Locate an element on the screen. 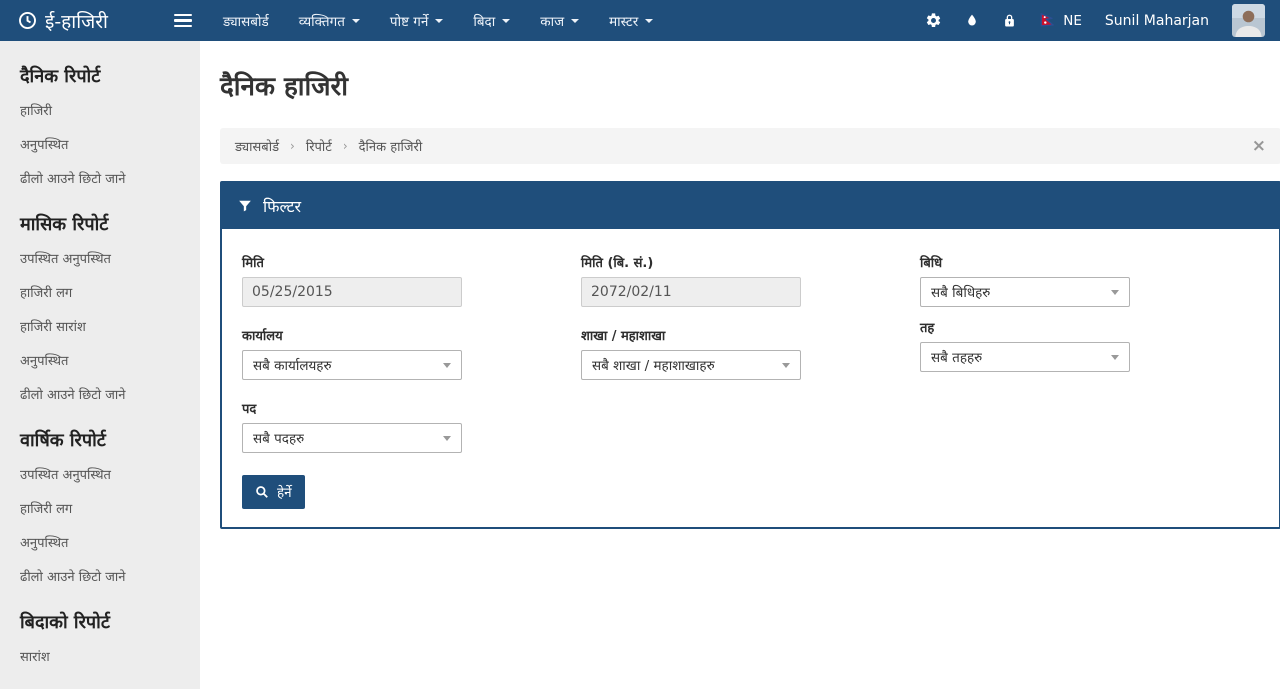 The height and width of the screenshot is (689, 1280). close-icon: × is located at coordinates (1259, 146).